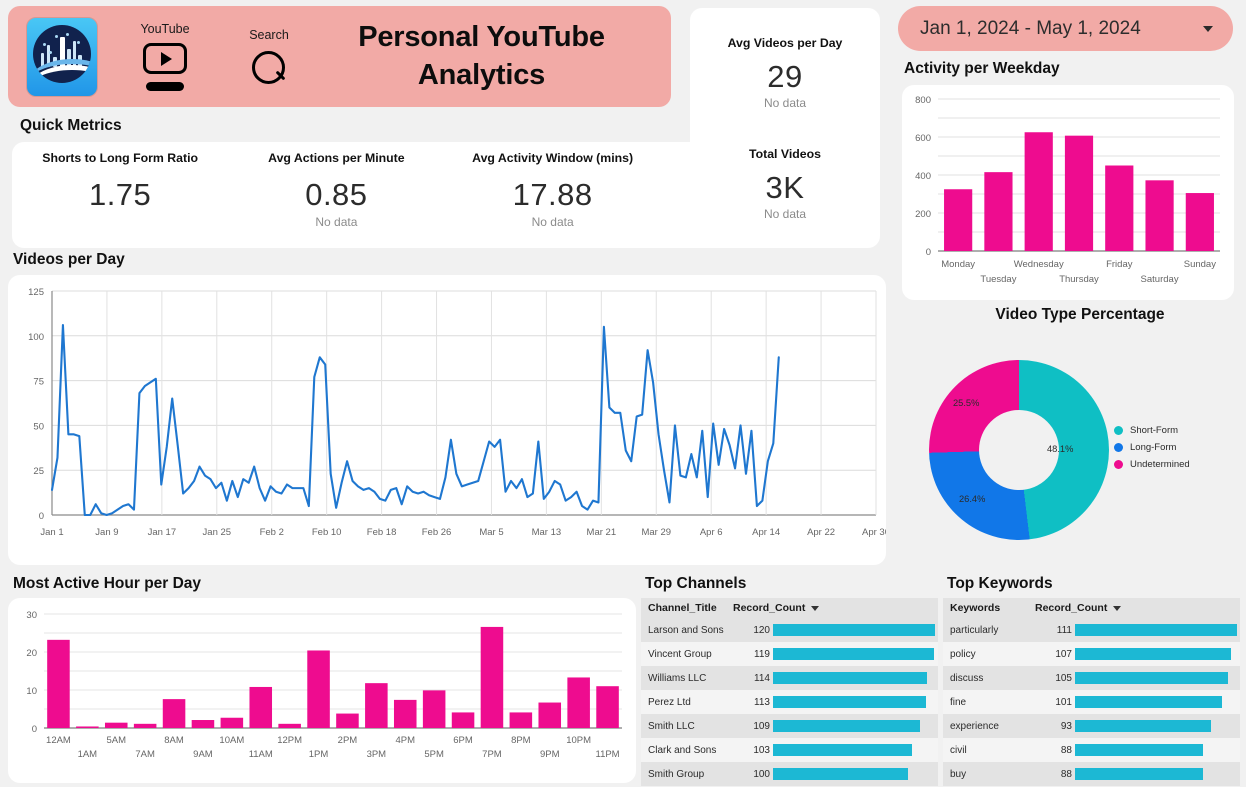 This screenshot has height=787, width=1246. What do you see at coordinates (1153, 447) in the screenshot?
I see `legend-label: Long-Form` at bounding box center [1153, 447].